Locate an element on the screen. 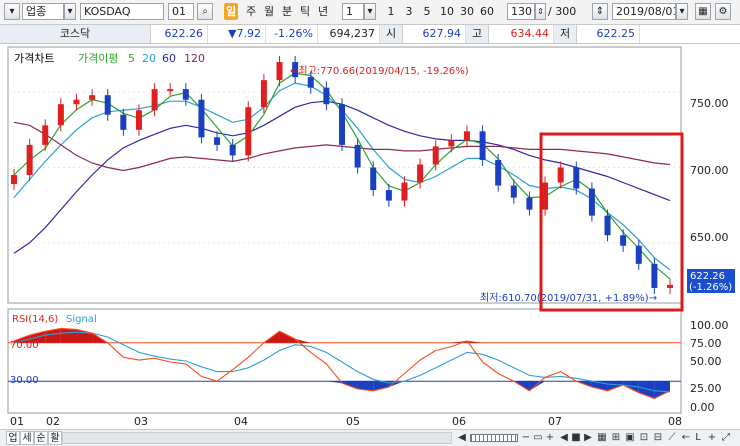  market-dropdown-button: ▾ is located at coordinates (12, 11).